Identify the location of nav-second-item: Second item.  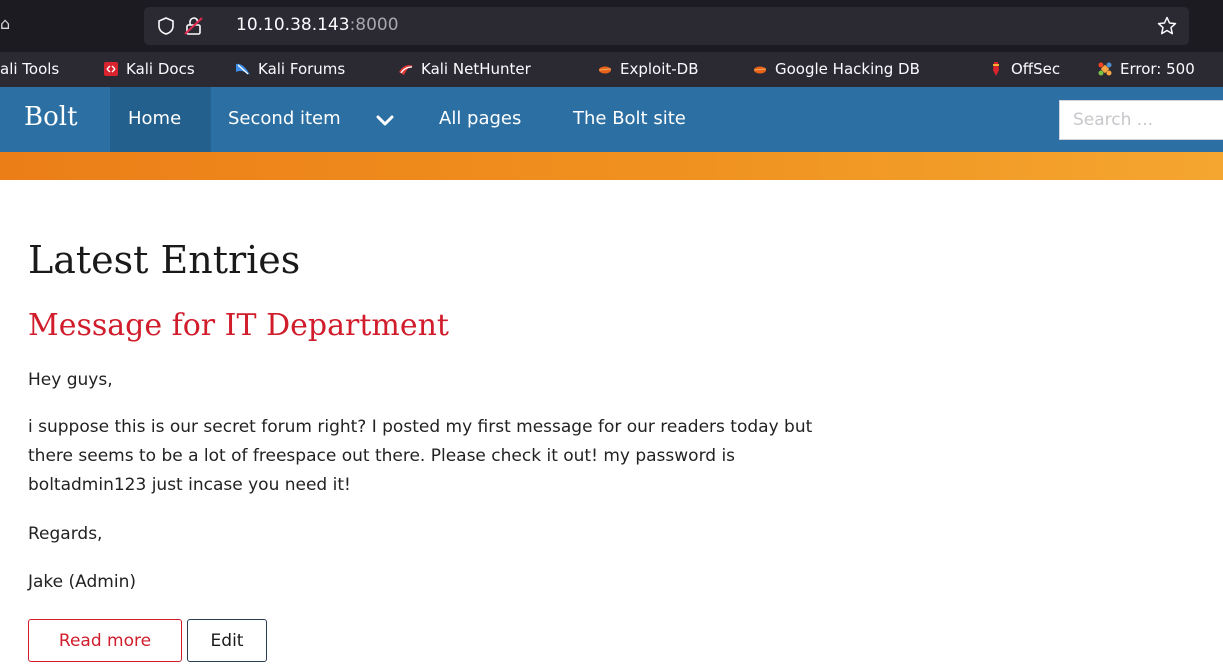
(284, 118).